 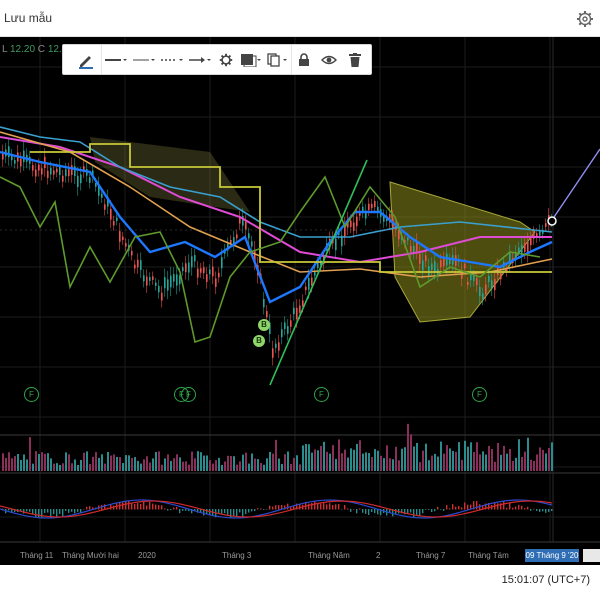 What do you see at coordinates (144, 59) in the screenshot?
I see `line-width-icon` at bounding box center [144, 59].